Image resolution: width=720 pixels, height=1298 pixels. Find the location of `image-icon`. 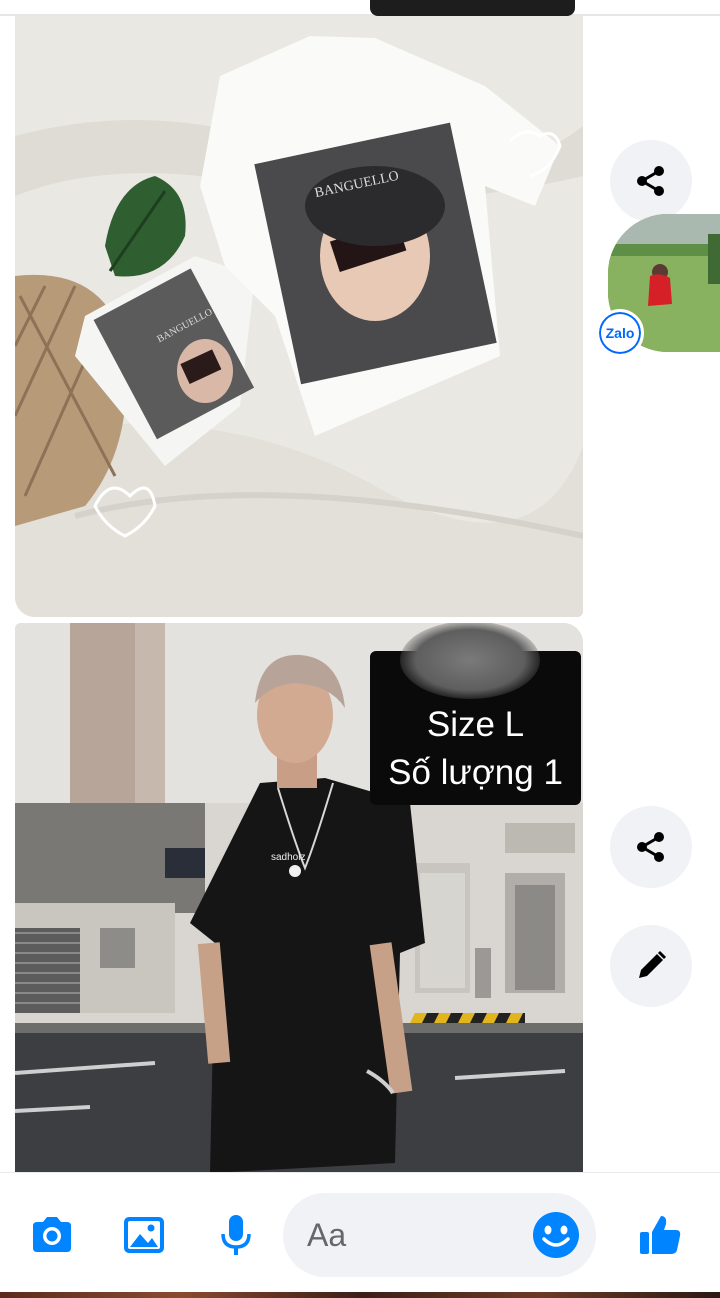

image-icon is located at coordinates (144, 1235).